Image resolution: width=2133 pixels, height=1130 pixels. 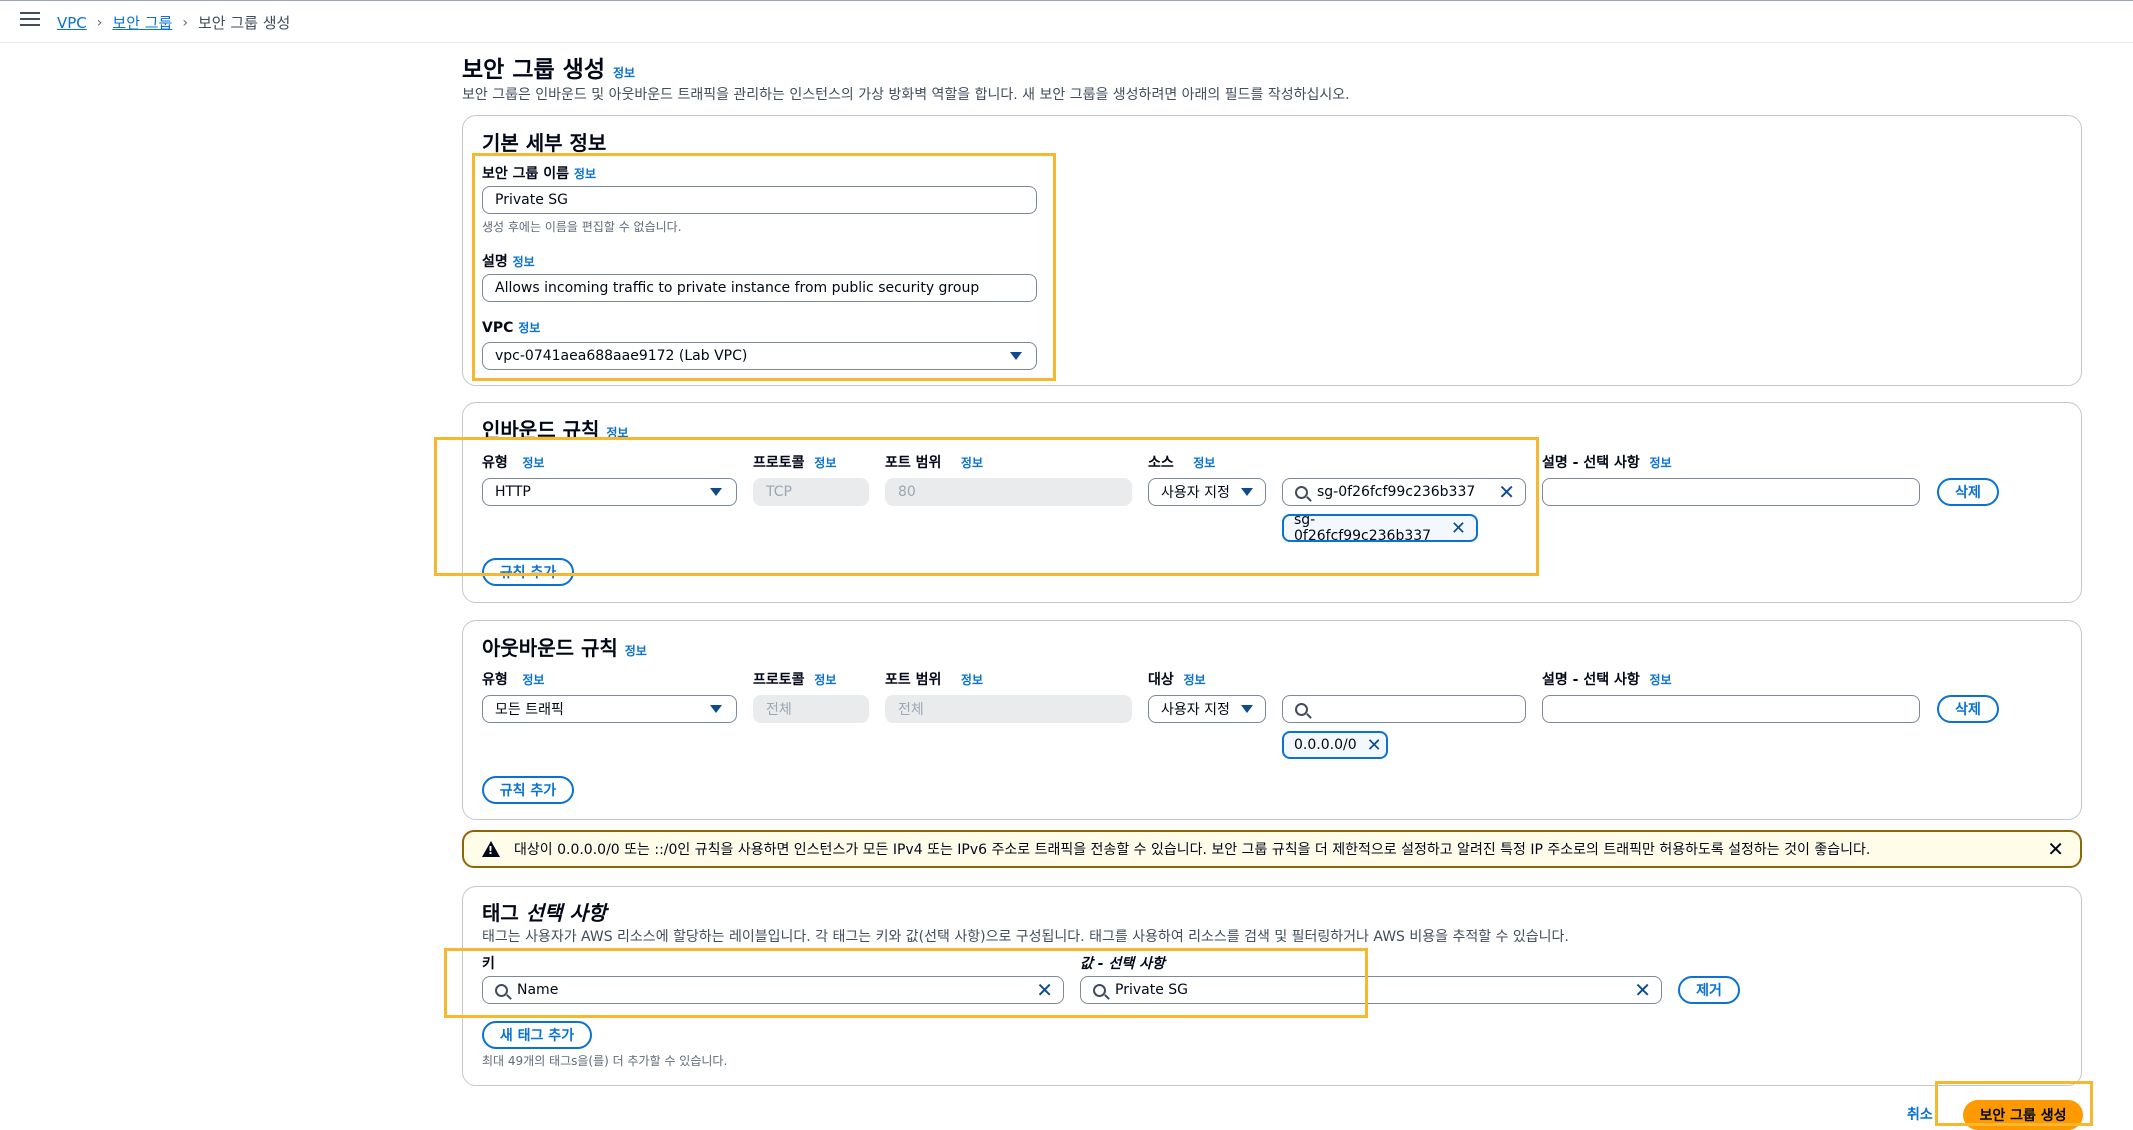 I want to click on outbound-dest-token-text: 0.0.0.0/0, so click(x=1325, y=745).